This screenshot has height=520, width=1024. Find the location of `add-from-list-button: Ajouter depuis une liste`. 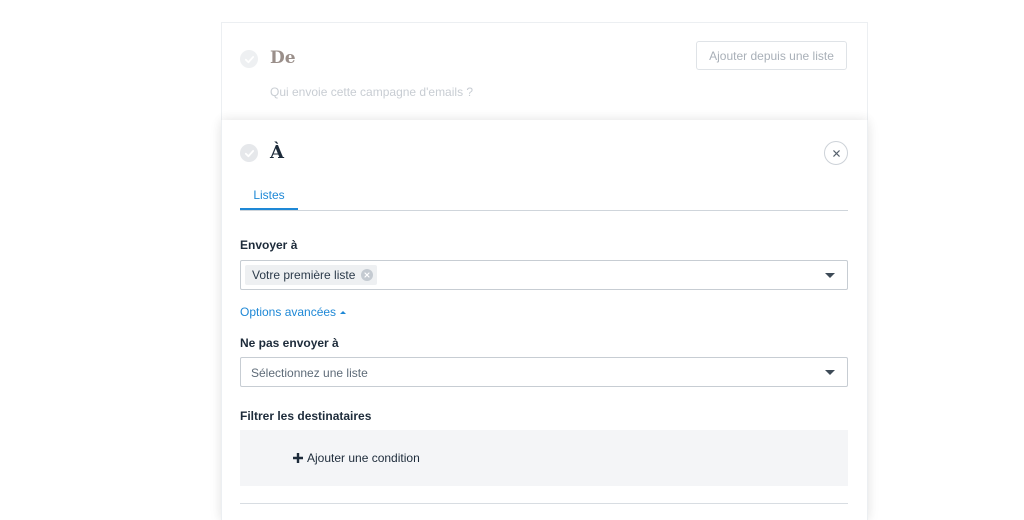

add-from-list-button: Ajouter depuis une liste is located at coordinates (771, 55).